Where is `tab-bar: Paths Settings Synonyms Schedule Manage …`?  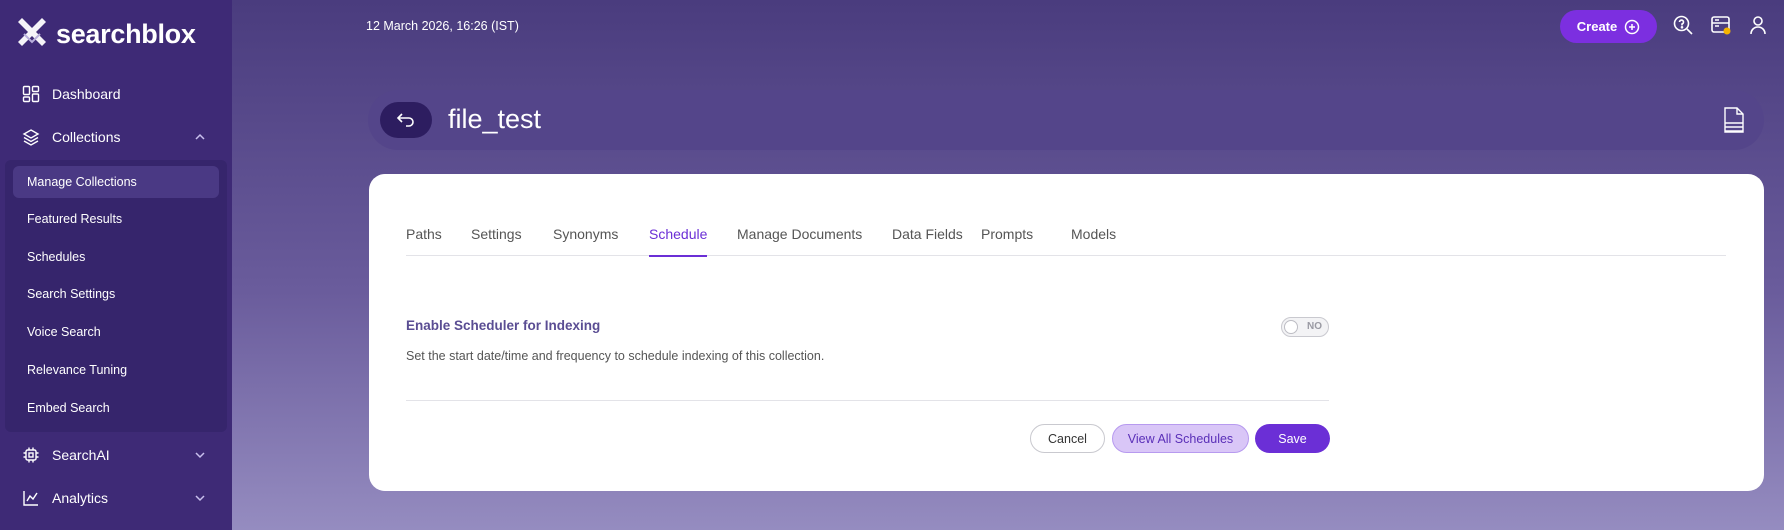
tab-bar: Paths Settings Synonyms Schedule Manage … is located at coordinates (1066, 241).